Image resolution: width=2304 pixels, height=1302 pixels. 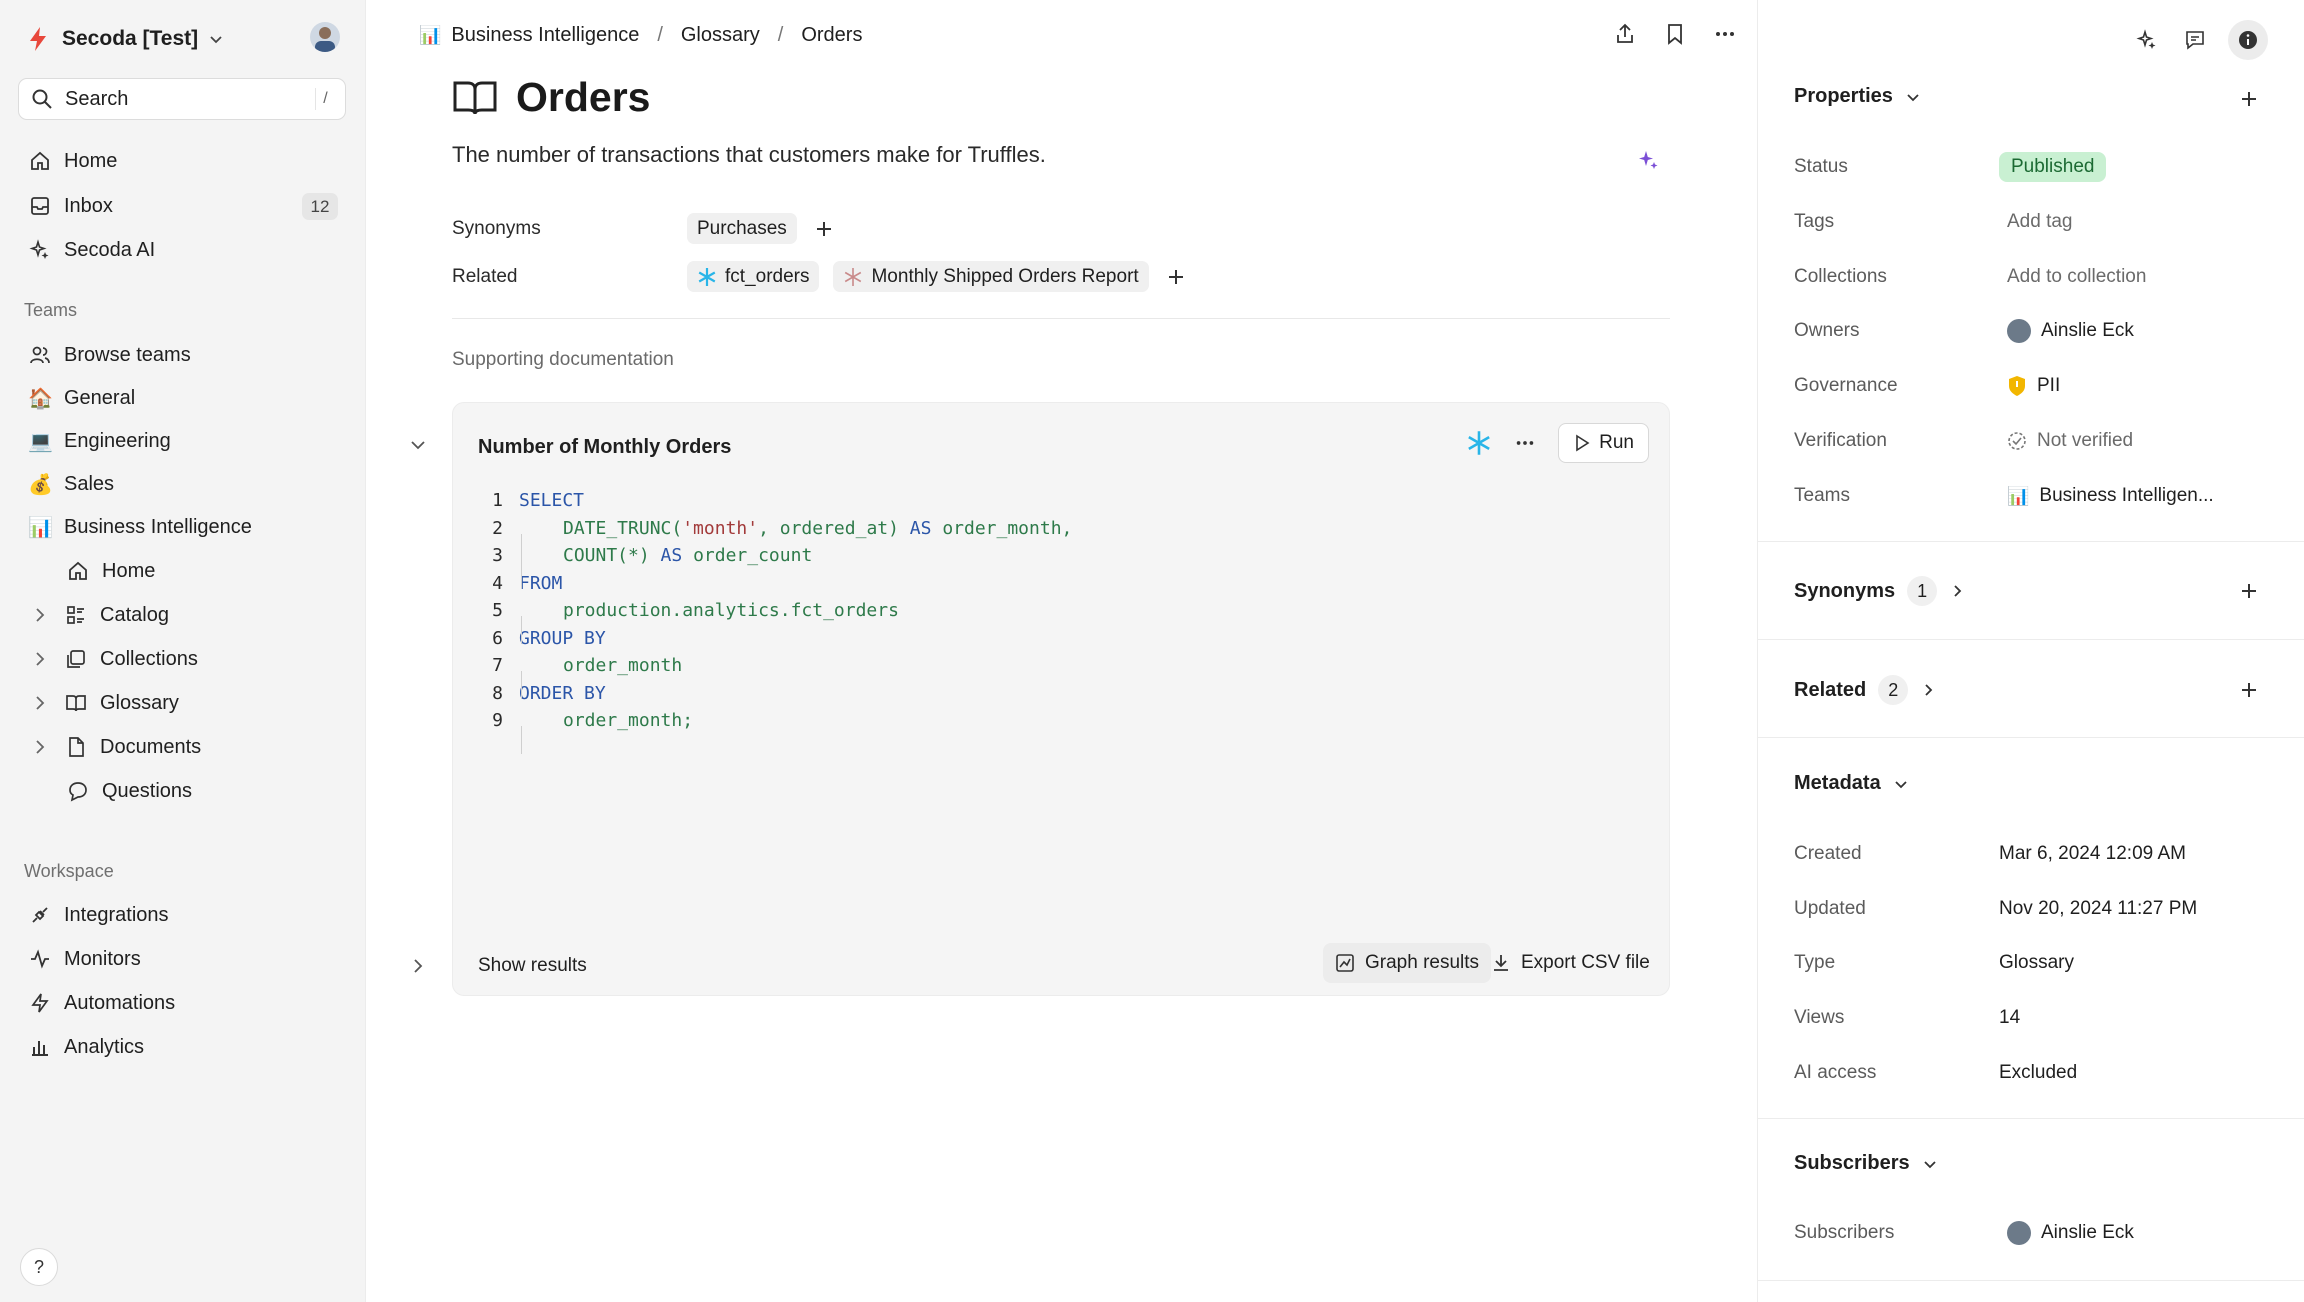 What do you see at coordinates (39, 1267) in the screenshot?
I see `help-button: ?` at bounding box center [39, 1267].